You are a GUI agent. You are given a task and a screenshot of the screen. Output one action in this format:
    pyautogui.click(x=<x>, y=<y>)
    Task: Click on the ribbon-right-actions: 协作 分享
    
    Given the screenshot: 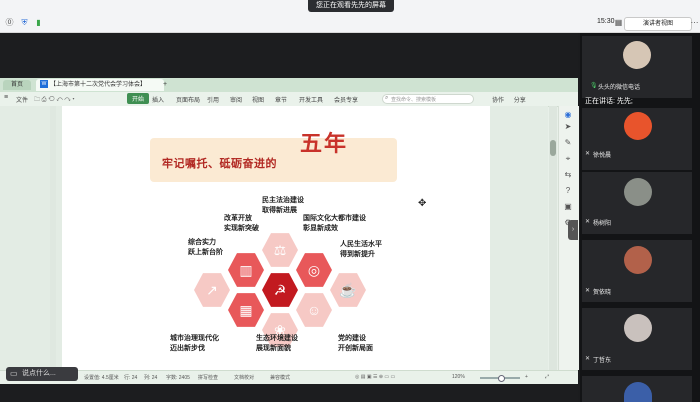 What is the action you would take?
    pyautogui.click(x=509, y=99)
    